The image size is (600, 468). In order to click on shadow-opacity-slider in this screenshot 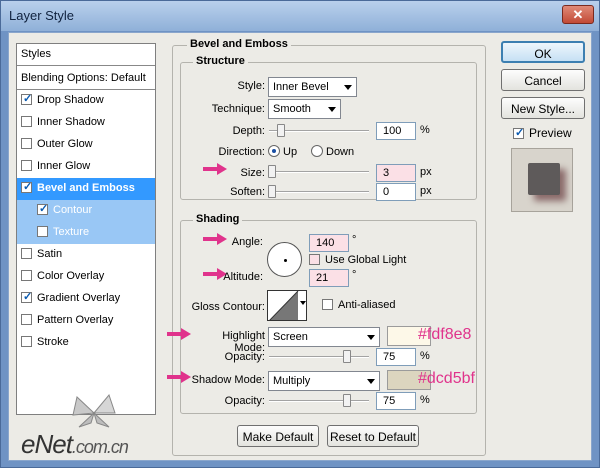, I will do `click(319, 401)`.